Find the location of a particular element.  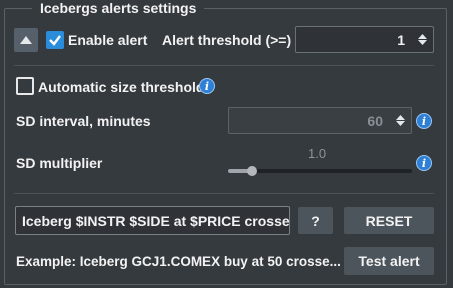

chevron-up-icon is located at coordinates (26, 40).